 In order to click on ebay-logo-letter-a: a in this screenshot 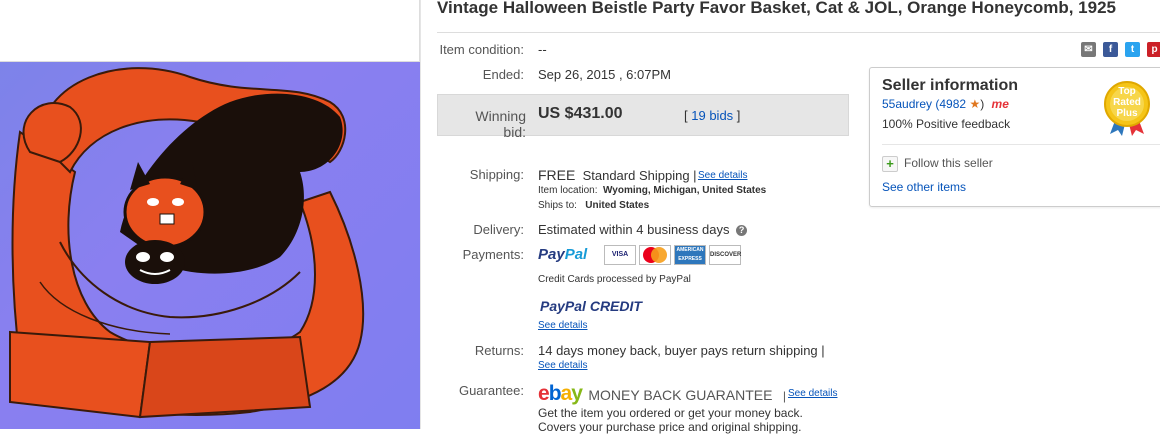, I will do `click(566, 393)`.